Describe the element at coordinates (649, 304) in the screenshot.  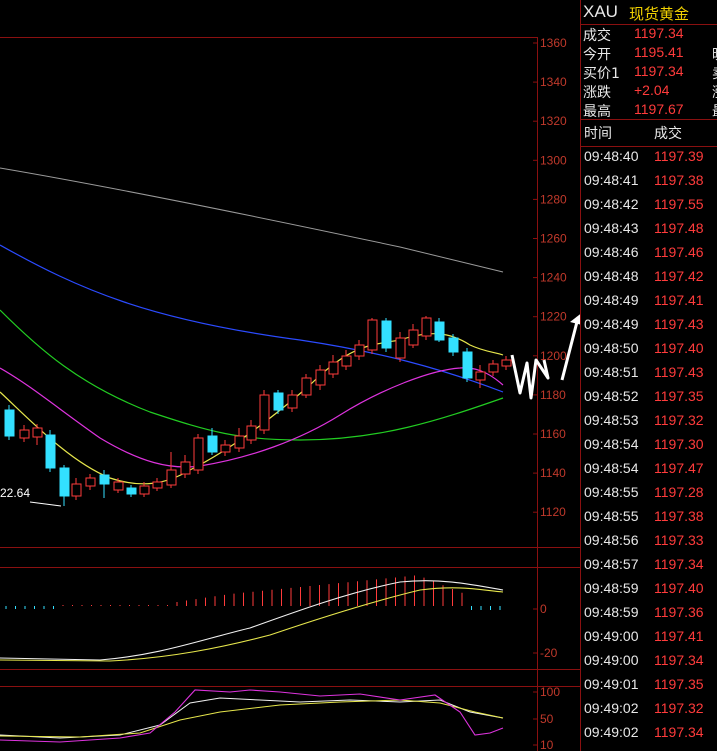
I see `tick-row: 09:48:49 1197.41` at that location.